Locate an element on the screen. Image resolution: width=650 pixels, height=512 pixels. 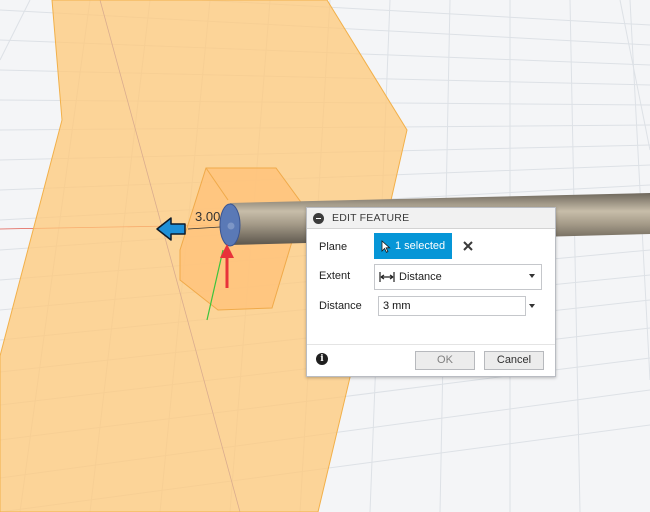
distance-label: Distance is located at coordinates (340, 306).